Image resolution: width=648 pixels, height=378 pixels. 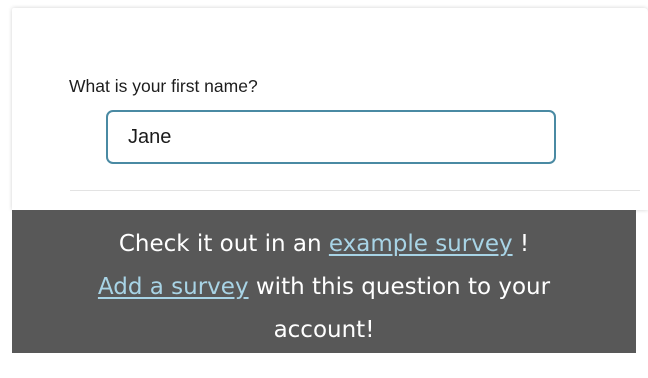 What do you see at coordinates (524, 244) in the screenshot?
I see `banner-text-suffix: !` at bounding box center [524, 244].